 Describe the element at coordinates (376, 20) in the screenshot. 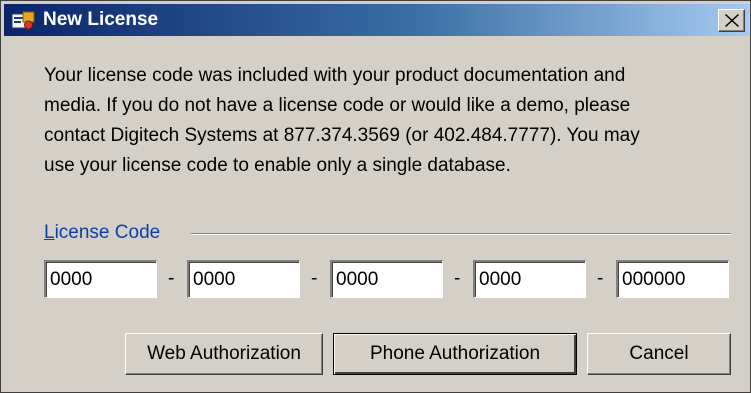

I see `title-bar: New License` at that location.